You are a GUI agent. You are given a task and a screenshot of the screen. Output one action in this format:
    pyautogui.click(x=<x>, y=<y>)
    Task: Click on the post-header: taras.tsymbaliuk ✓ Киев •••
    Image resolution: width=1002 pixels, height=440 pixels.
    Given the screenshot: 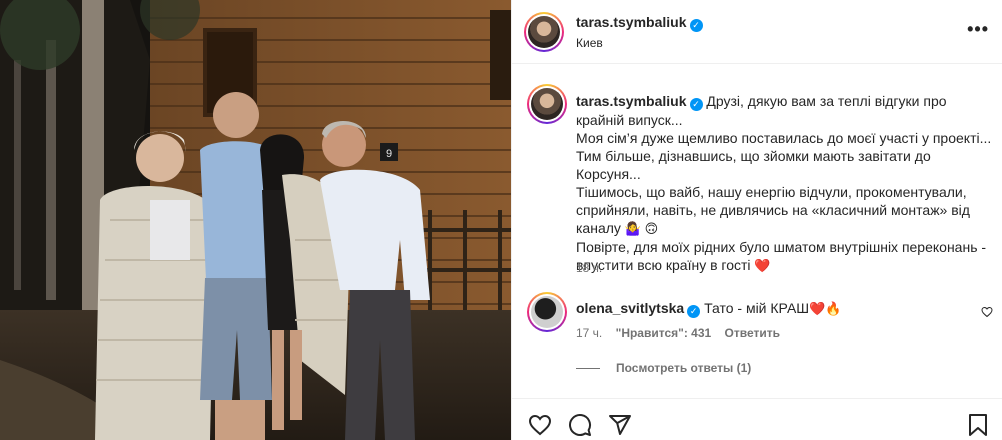 What is the action you would take?
    pyautogui.click(x=757, y=32)
    